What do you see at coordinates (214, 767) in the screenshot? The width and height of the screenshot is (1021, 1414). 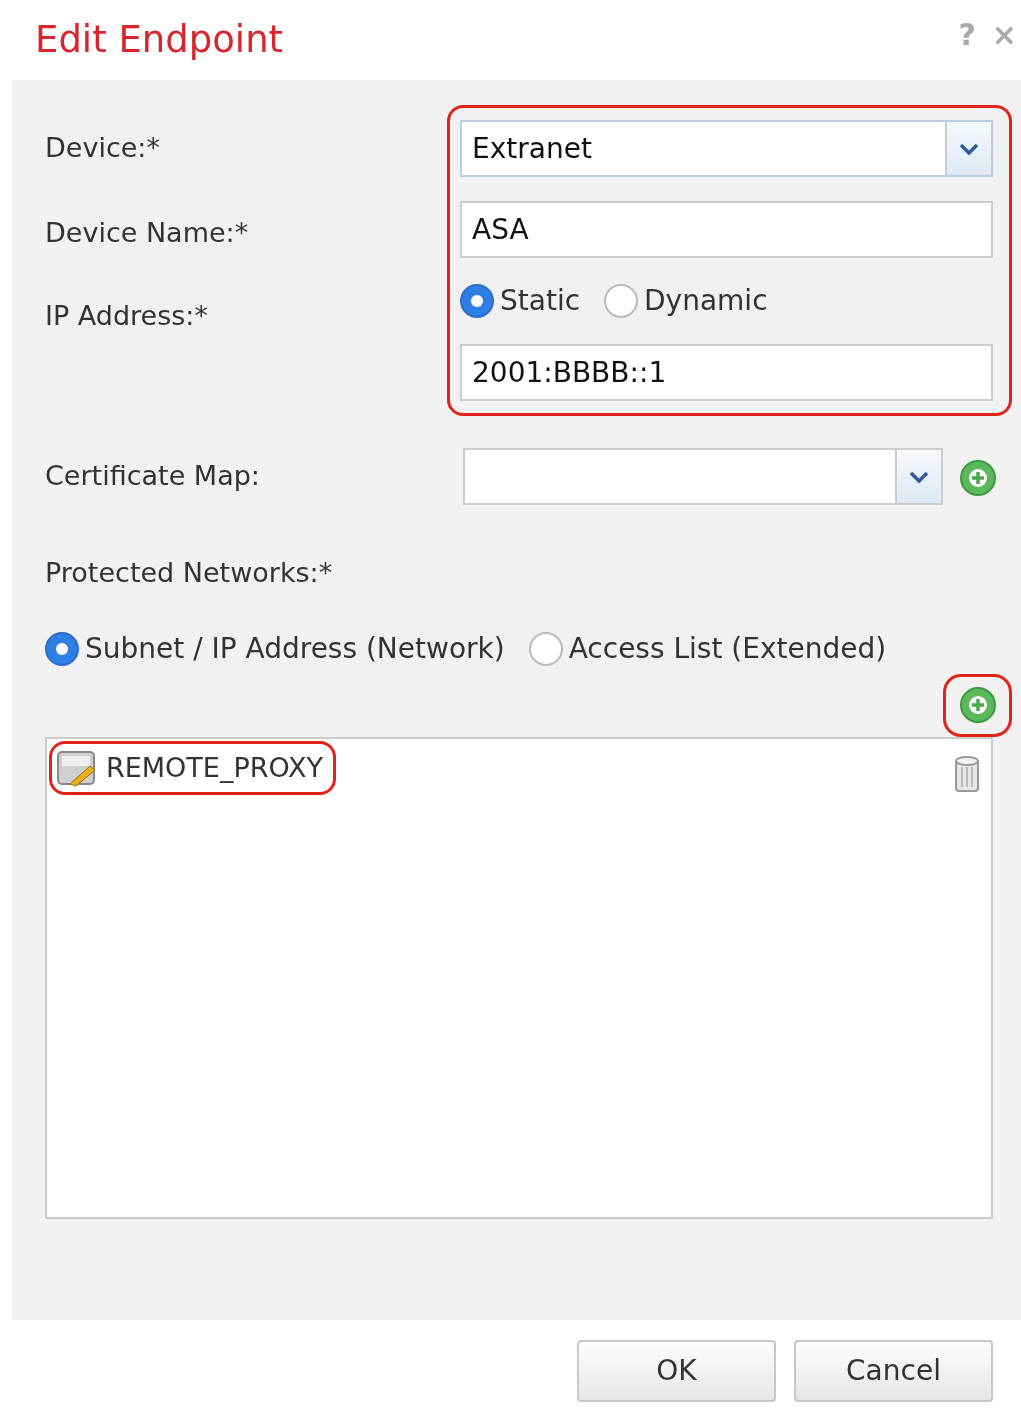 I see `network-name: REMOTE_PROXY` at bounding box center [214, 767].